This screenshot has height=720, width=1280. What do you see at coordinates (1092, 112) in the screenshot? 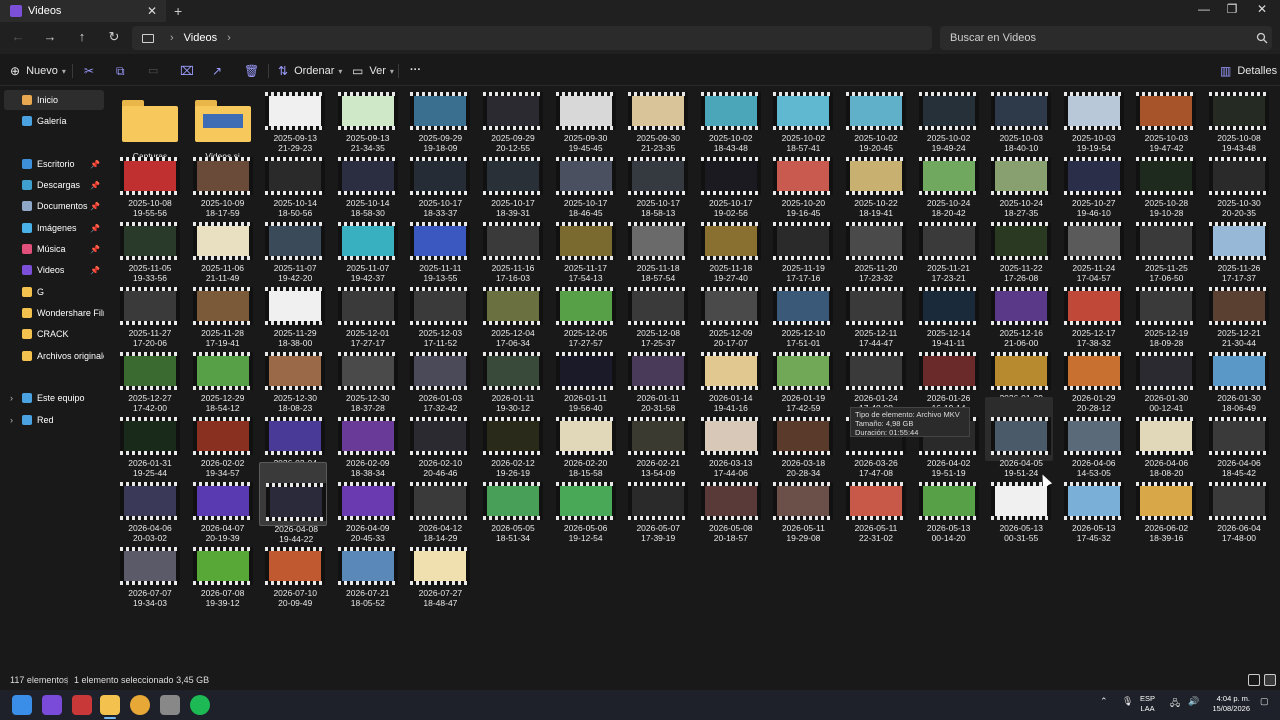
I see `video-file-item: 2025-10-03 19-19-54` at bounding box center [1092, 112].